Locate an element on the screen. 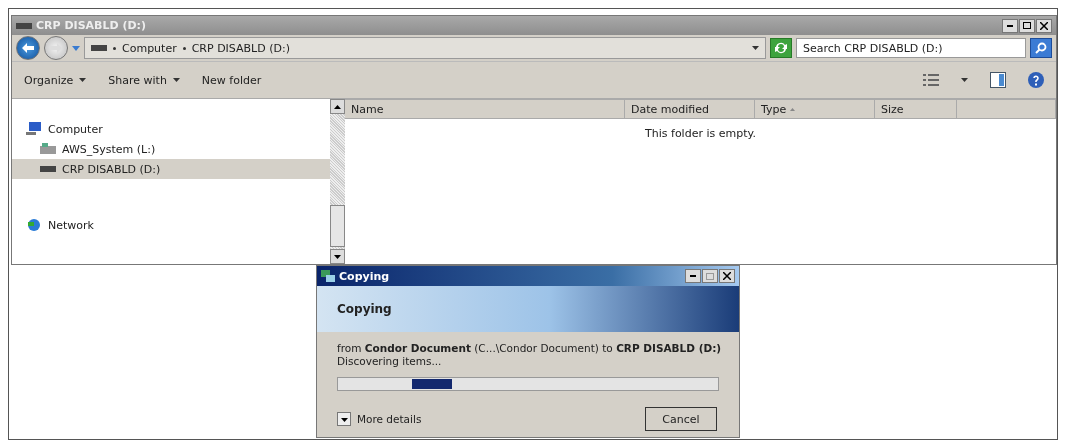 The width and height of the screenshot is (1066, 448). toolbar-button: Share with is located at coordinates (144, 80).